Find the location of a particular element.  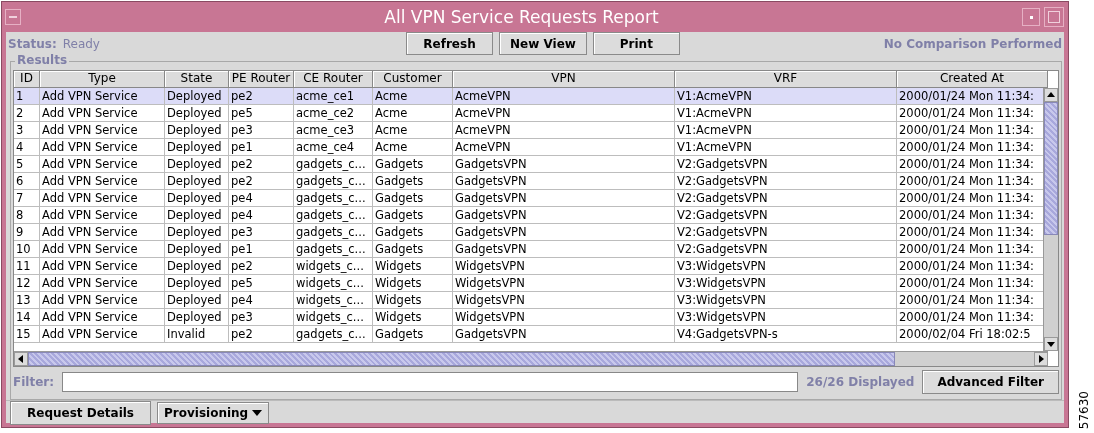

table-cell: pe1 is located at coordinates (261, 147).